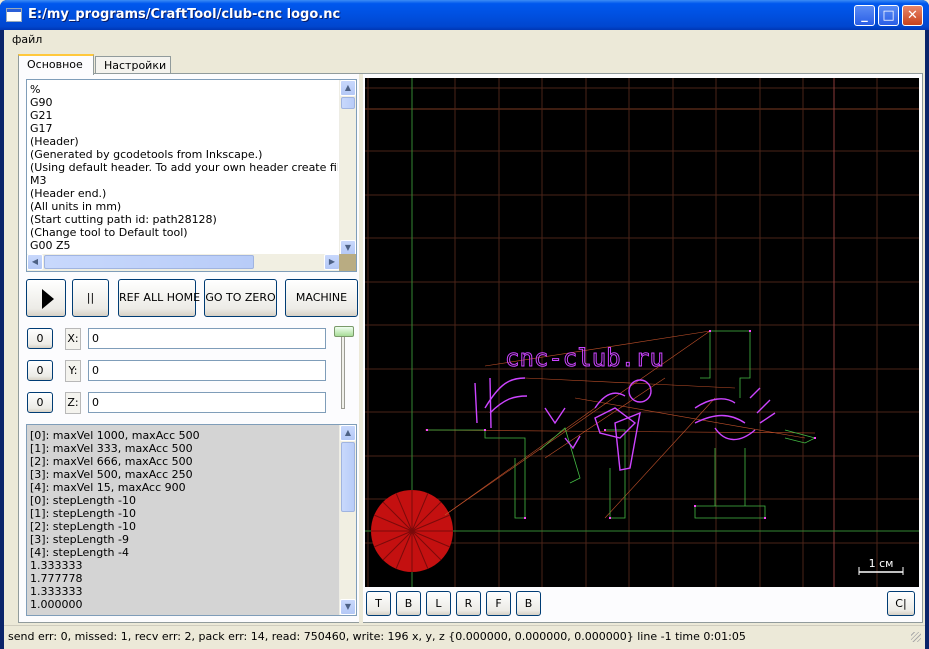 The image size is (929, 649). What do you see at coordinates (347, 168) in the screenshot?
I see `gcode-vscrollbar: ▲ ▼` at bounding box center [347, 168].